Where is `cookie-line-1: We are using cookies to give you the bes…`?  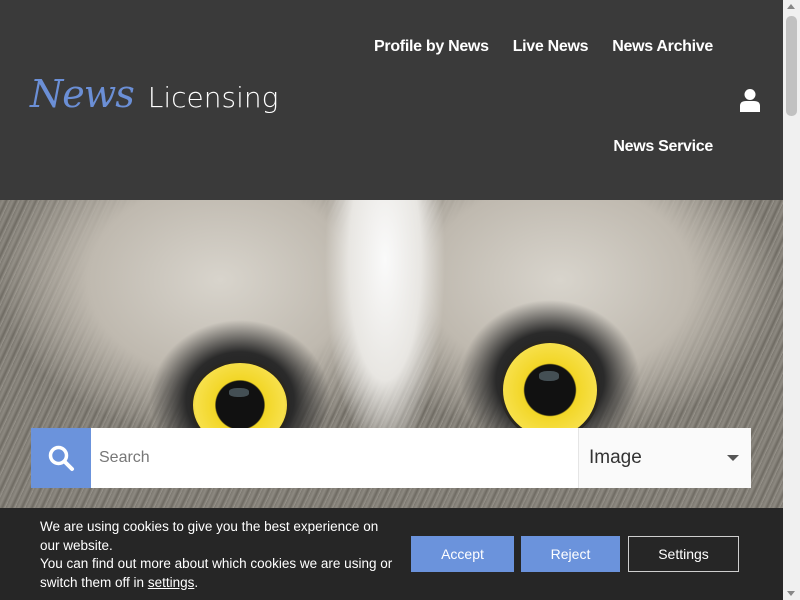 cookie-line-1: We are using cookies to give you the bes… is located at coordinates (209, 536).